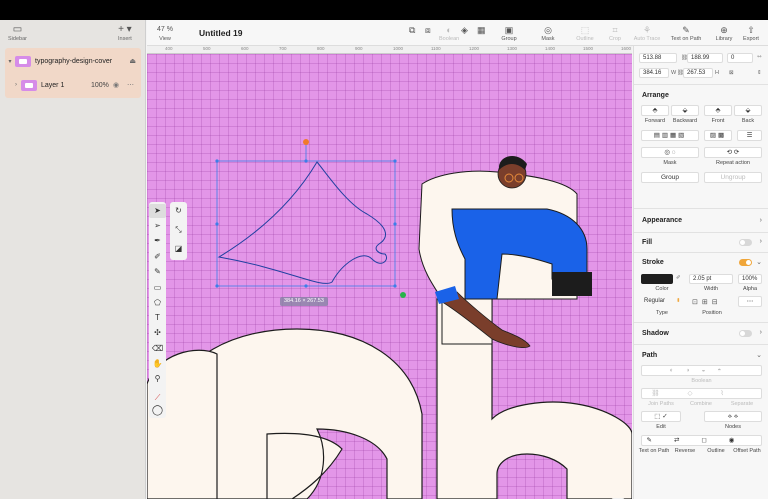  Describe the element at coordinates (73, 33) in the screenshot. I see `sidebar-header: ▭ Sidebar + ▾ Insert` at that location.